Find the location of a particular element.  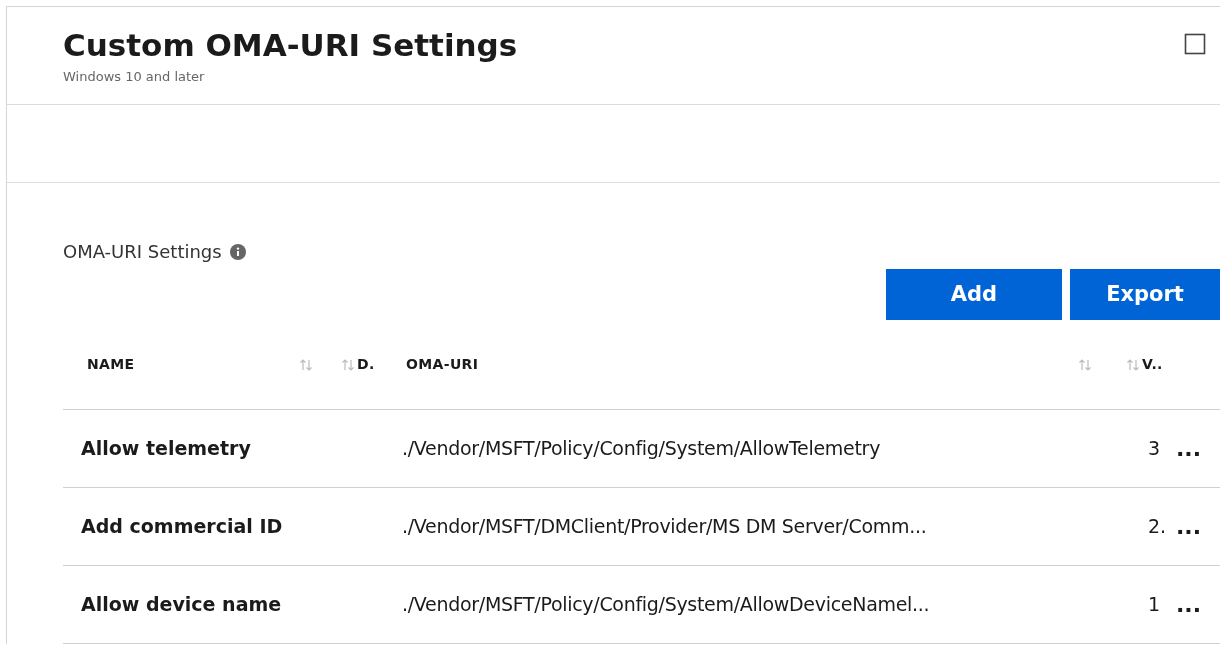

oma-uri-text: ./Vendor/MSFT/Policy/Config/System/AllowTelemetry is located at coordinates (641, 448).